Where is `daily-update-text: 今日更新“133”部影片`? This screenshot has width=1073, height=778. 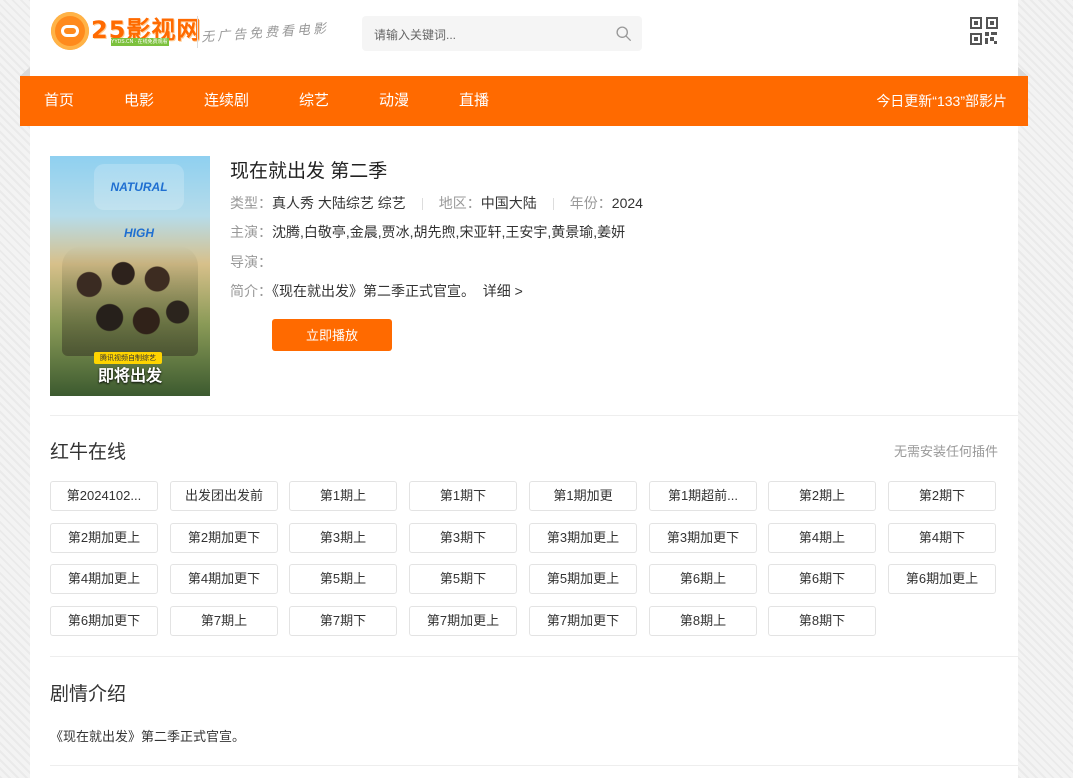 daily-update-text: 今日更新“133”部影片 is located at coordinates (941, 101).